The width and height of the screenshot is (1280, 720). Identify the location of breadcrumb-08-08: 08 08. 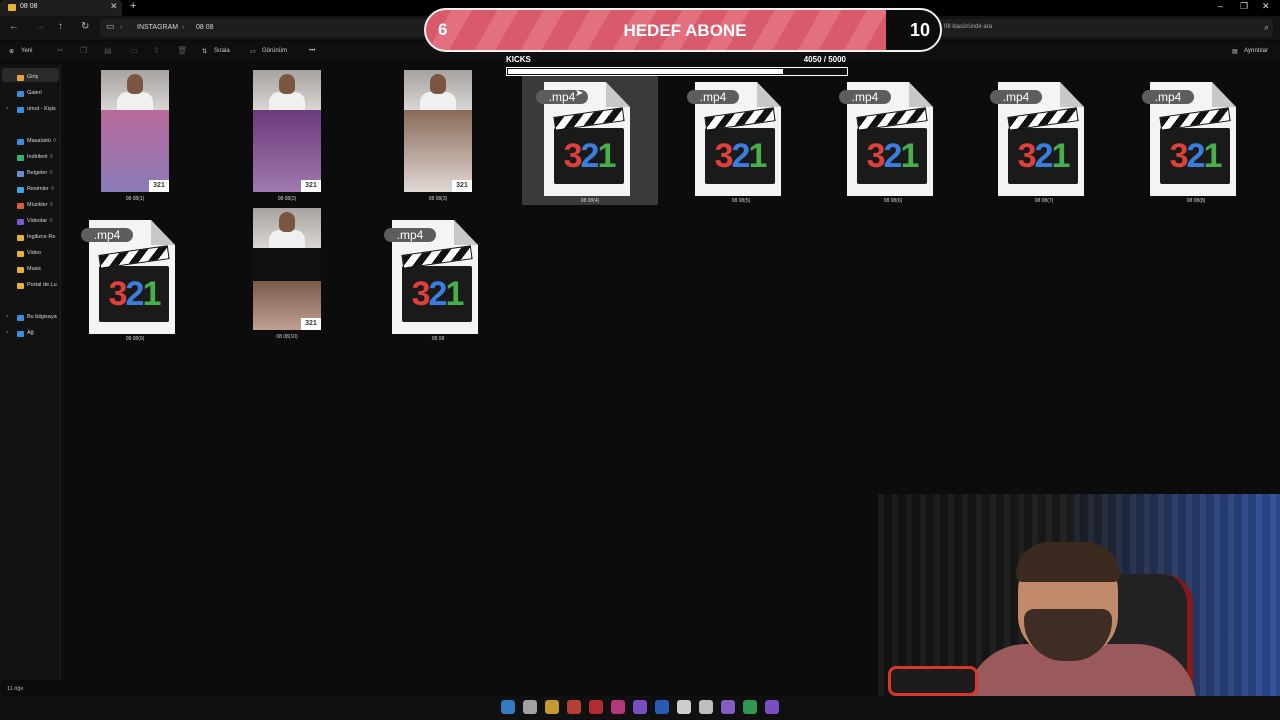
(205, 27).